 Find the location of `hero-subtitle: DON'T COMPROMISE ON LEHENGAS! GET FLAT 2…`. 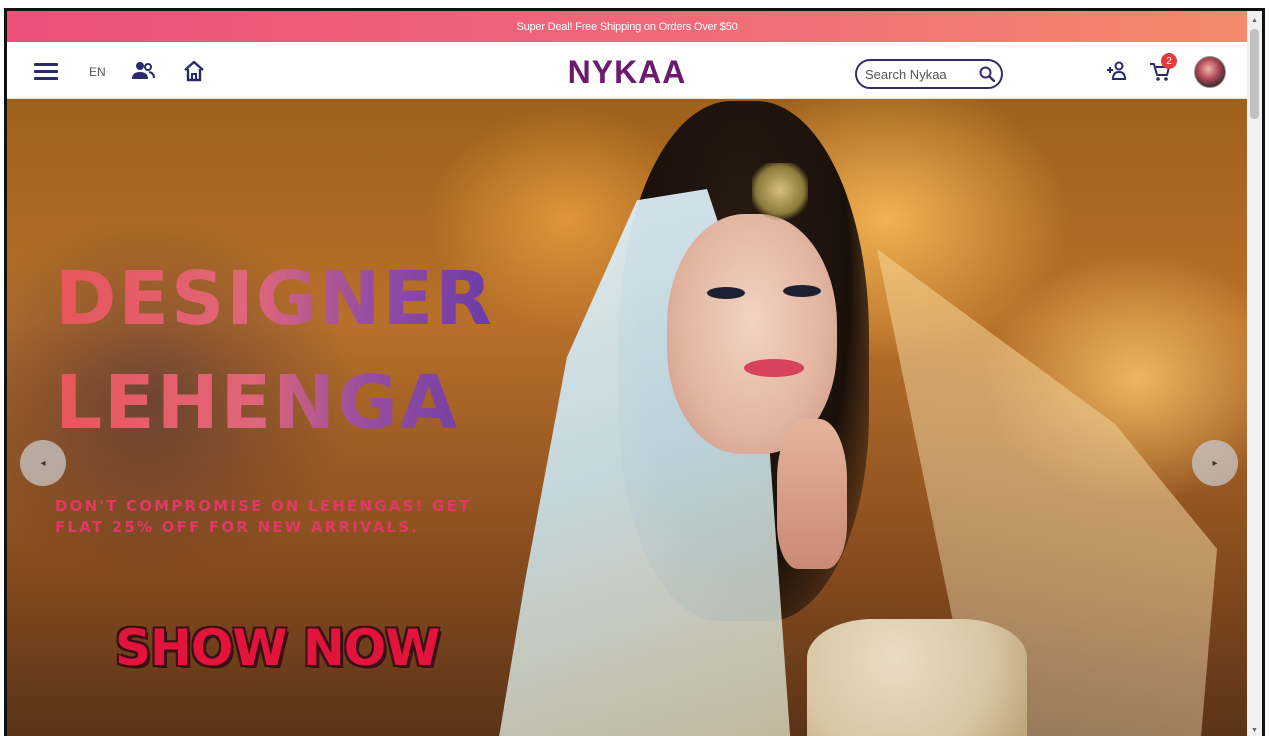

hero-subtitle: DON'T COMPROMISE ON LEHENGAS! GET FLAT 2… is located at coordinates (263, 516).